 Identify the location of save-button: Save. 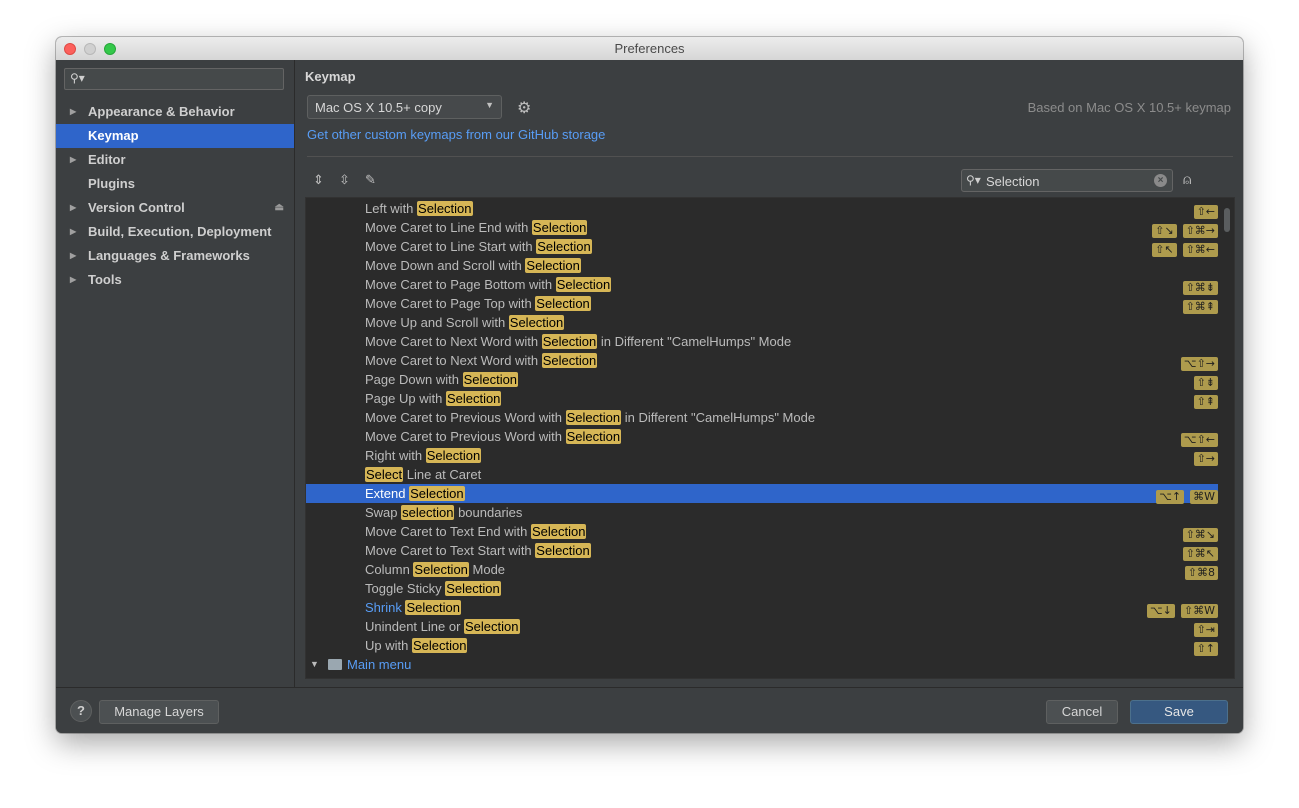
(1179, 712).